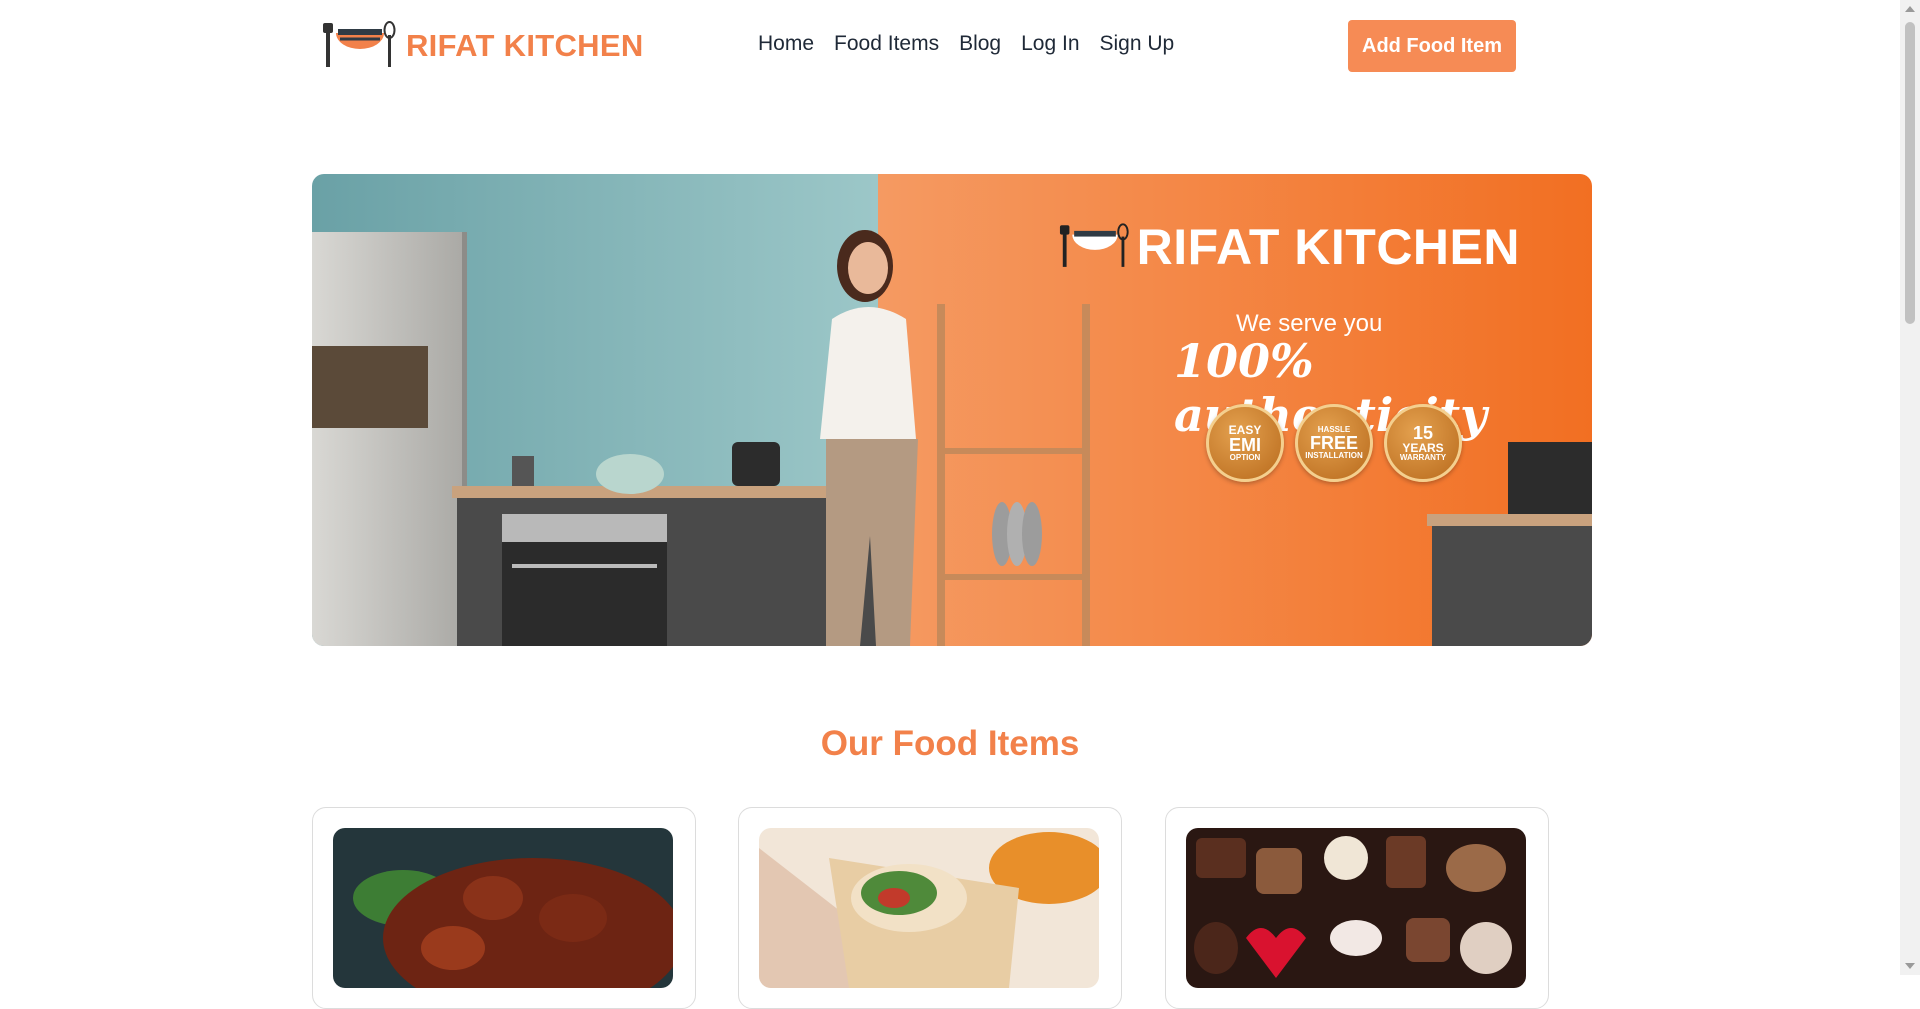 The height and width of the screenshot is (1009, 1920). I want to click on kitchen-bowl-utensils-icon, so click(360, 46).